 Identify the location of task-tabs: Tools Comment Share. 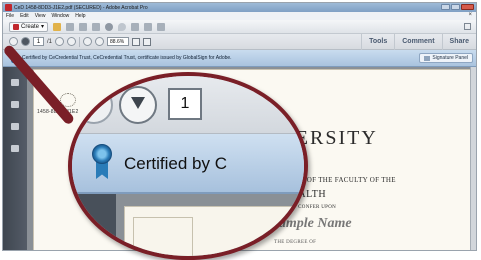
(418, 42).